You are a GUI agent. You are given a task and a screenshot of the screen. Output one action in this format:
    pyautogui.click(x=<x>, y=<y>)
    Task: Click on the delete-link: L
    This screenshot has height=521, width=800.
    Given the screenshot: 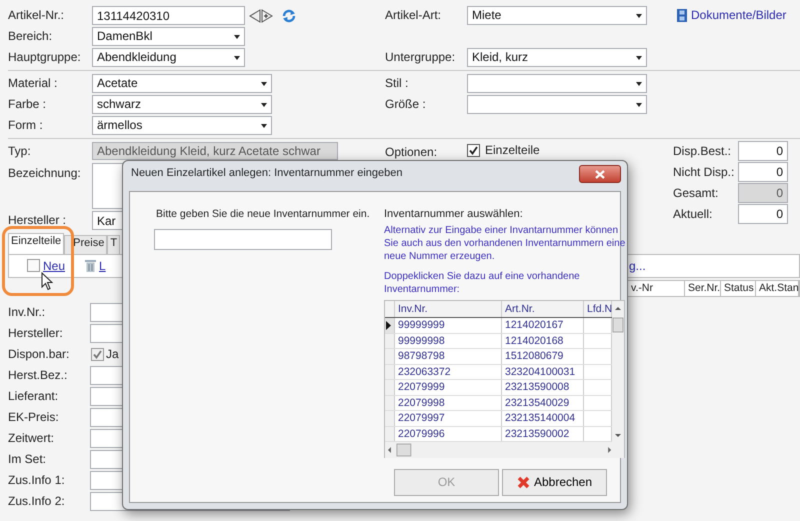 What is the action you would take?
    pyautogui.click(x=95, y=266)
    